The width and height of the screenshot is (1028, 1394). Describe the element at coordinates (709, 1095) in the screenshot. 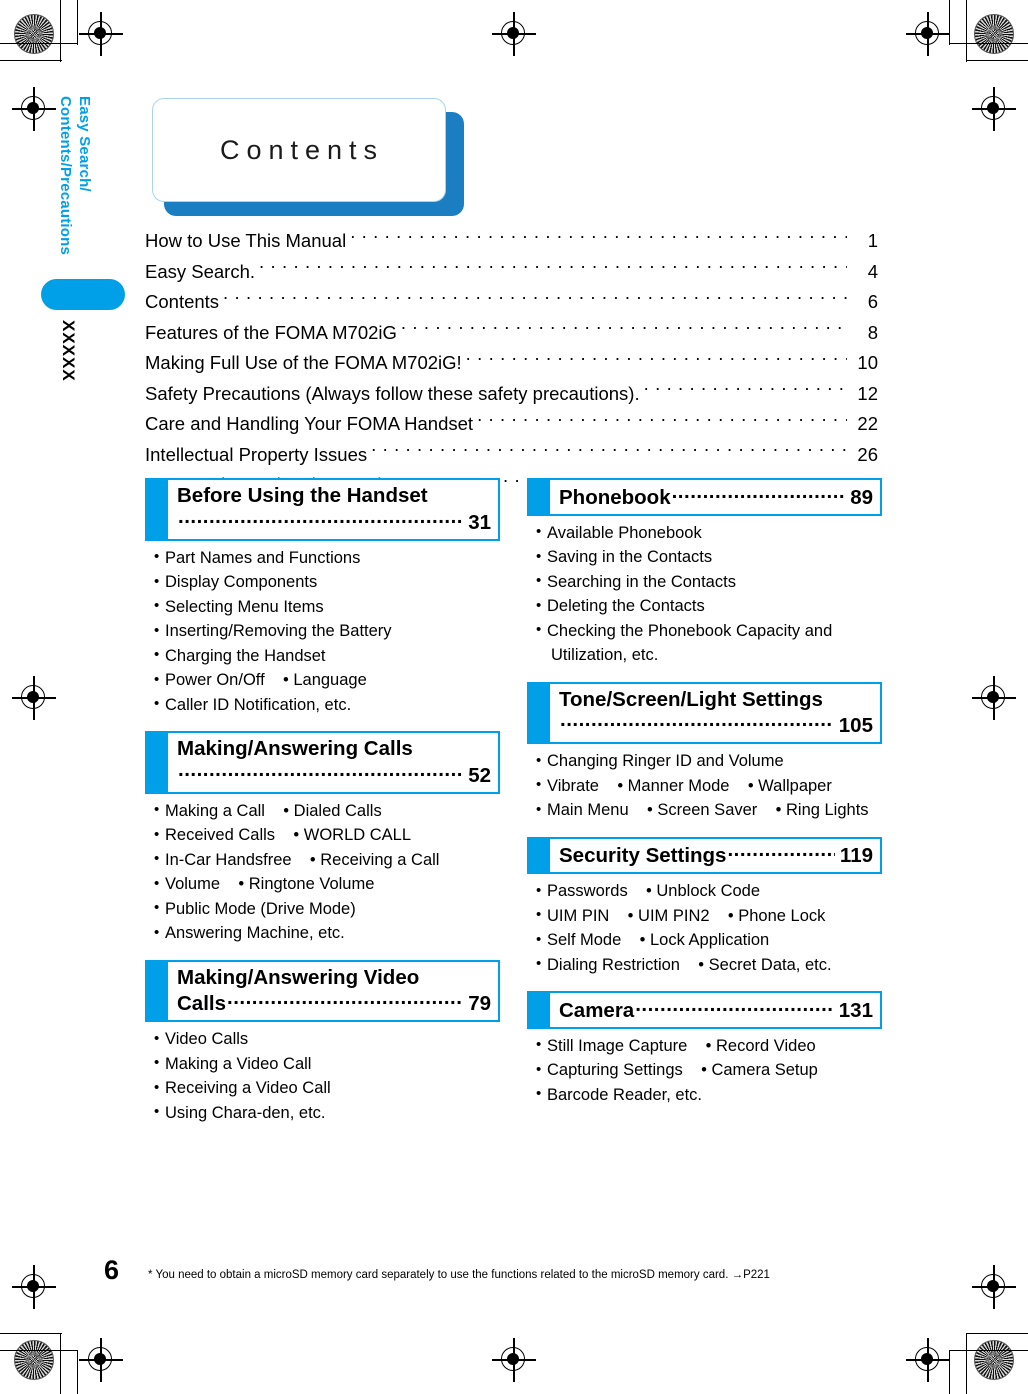

I see `list-item: Barcode Reader, etc.` at that location.